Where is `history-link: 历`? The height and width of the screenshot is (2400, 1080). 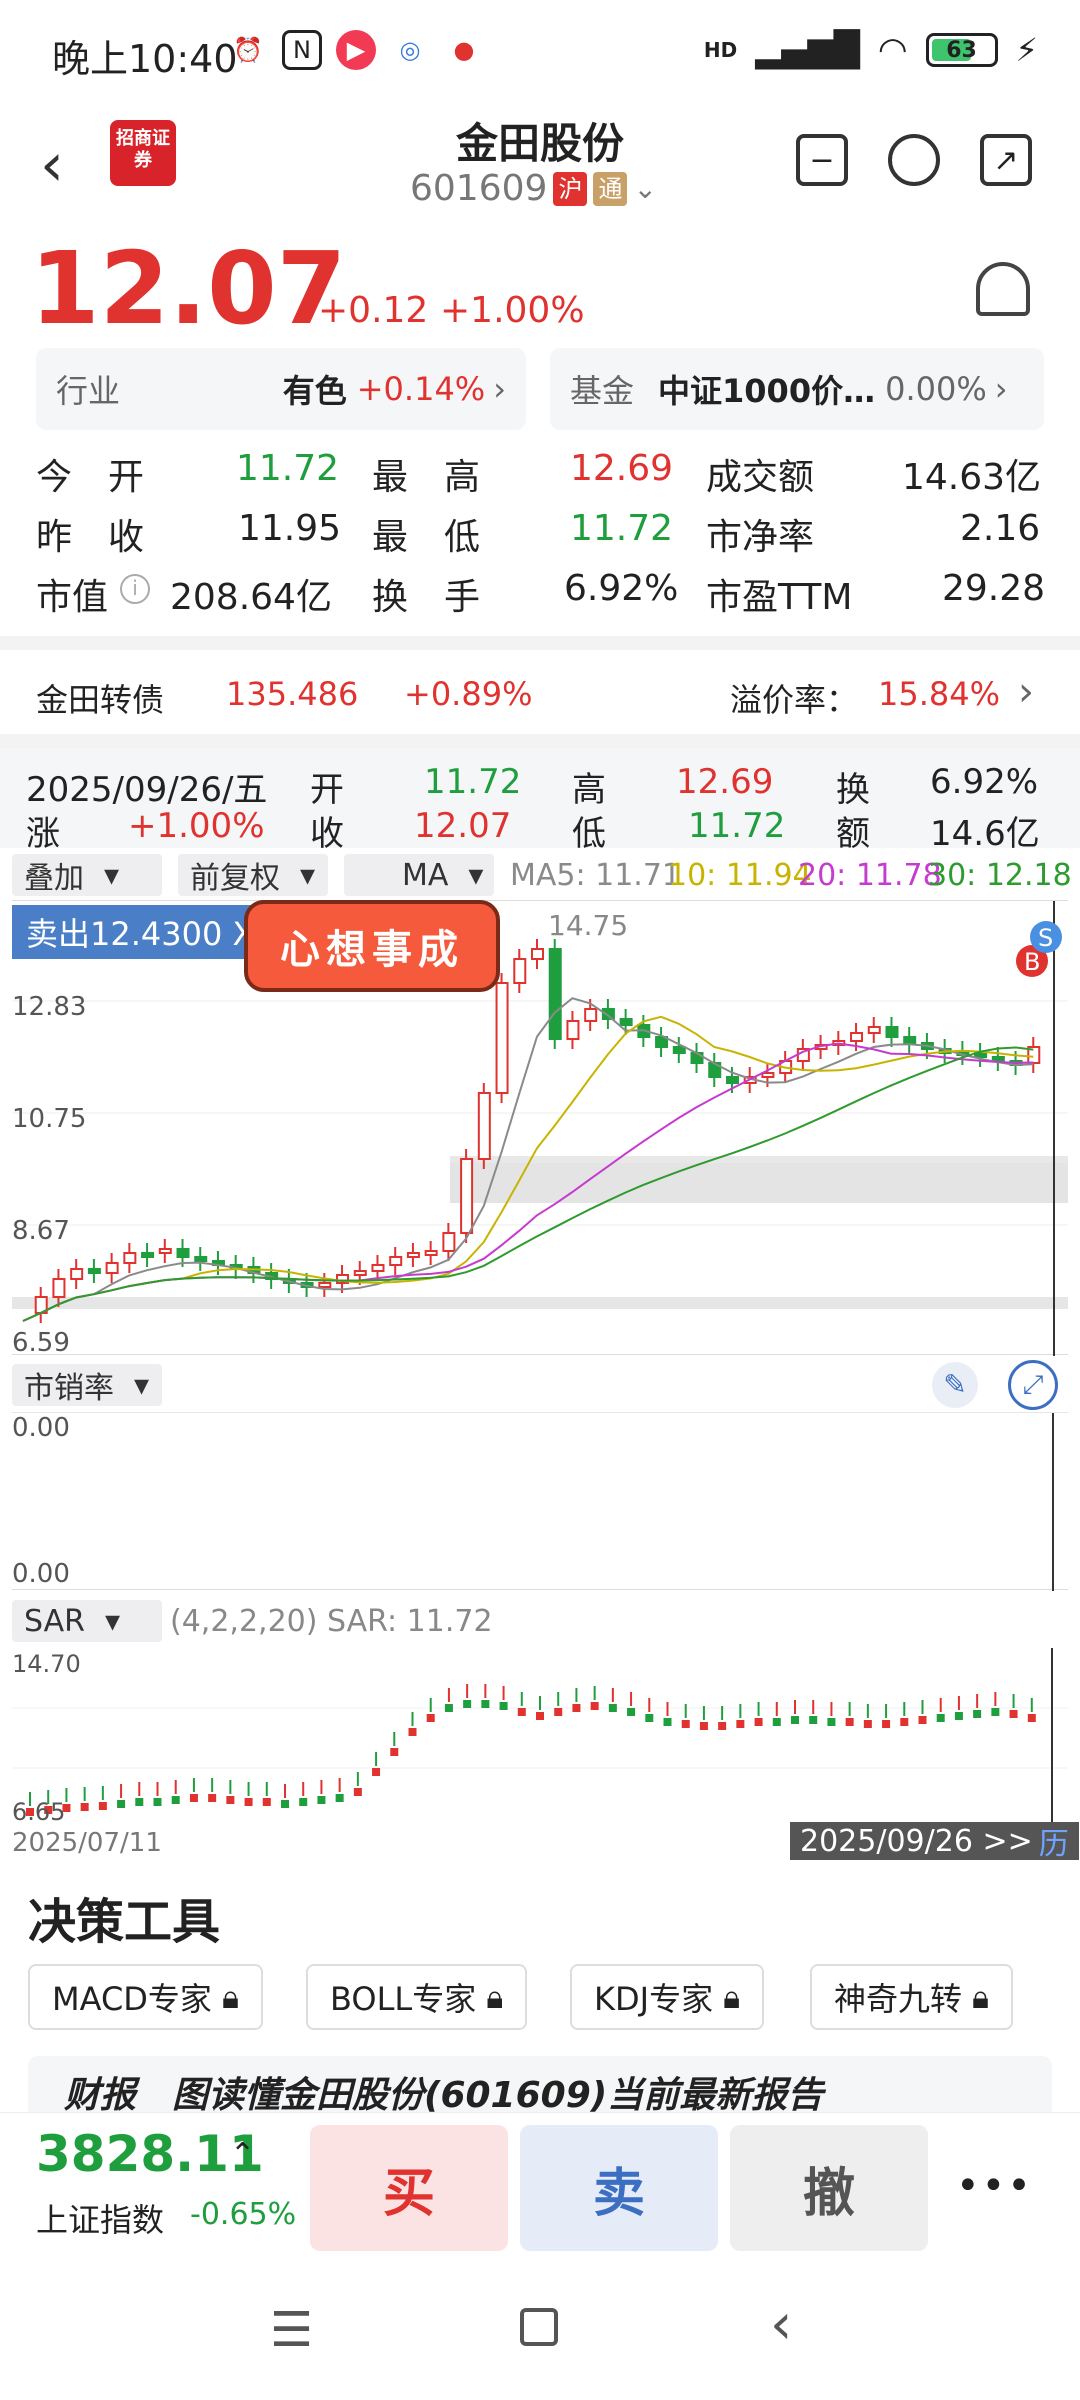
history-link: 历 is located at coordinates (1054, 1841).